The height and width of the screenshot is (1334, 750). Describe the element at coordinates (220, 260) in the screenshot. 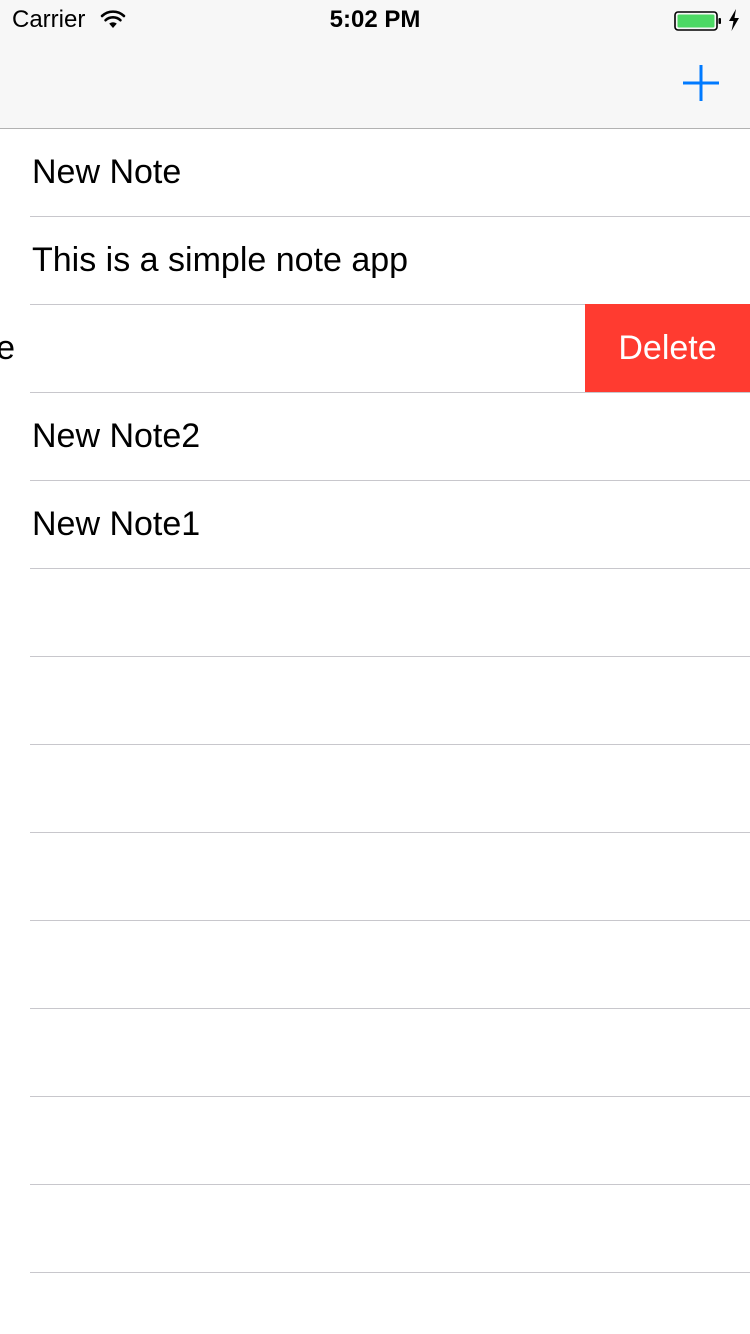

I see `note-title: This is a simple note app` at that location.